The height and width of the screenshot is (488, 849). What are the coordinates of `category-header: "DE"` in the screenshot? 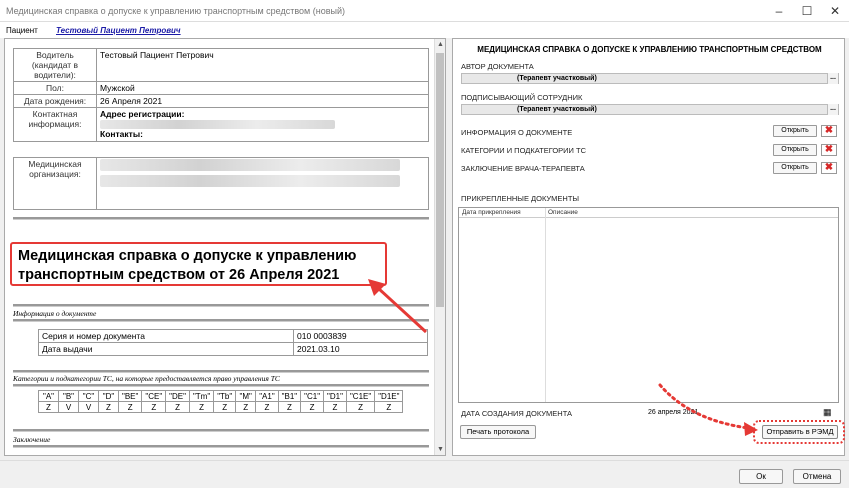 It's located at (177, 396).